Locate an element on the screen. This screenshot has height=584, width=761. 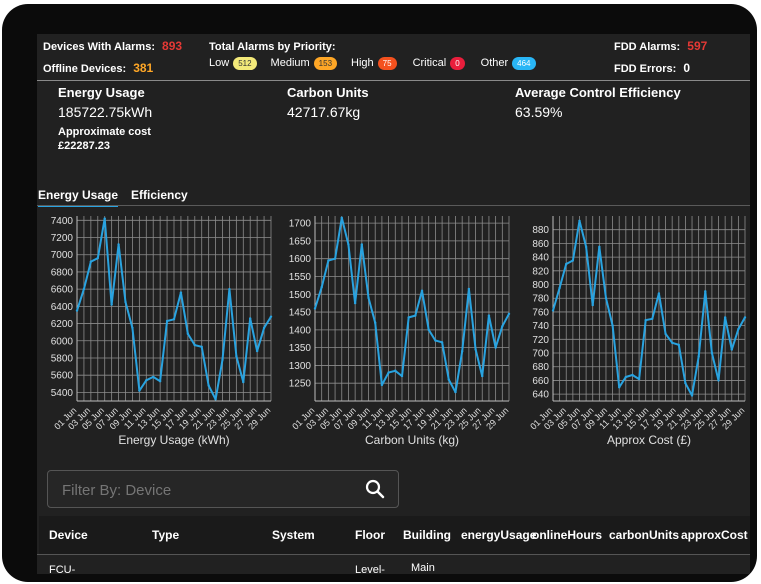
efficiency-value: 63.59% is located at coordinates (539, 112).